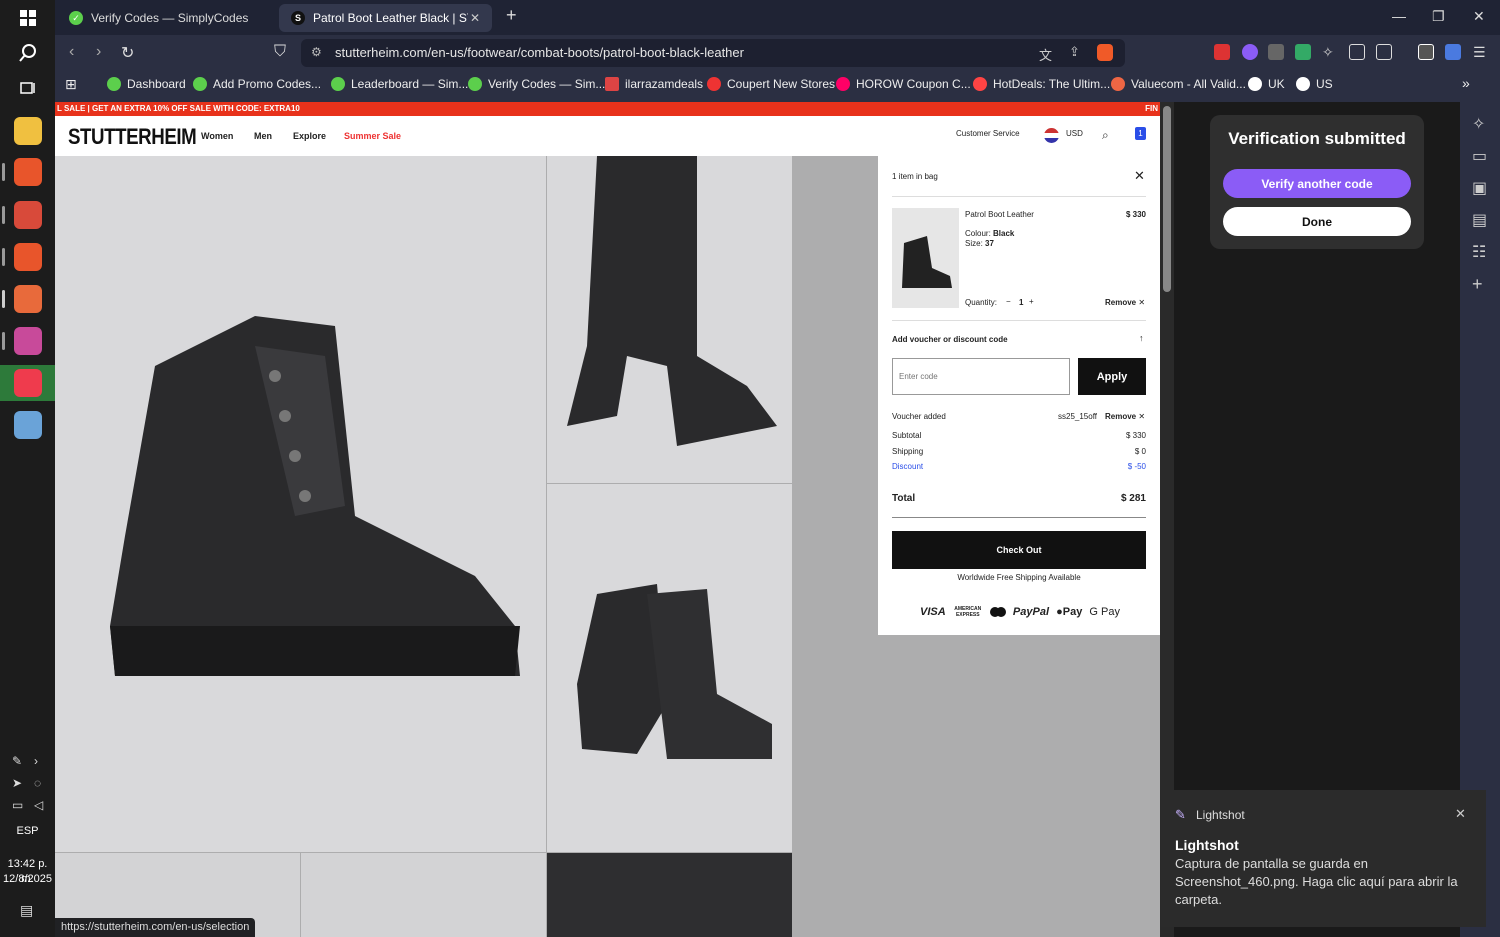 This screenshot has height=937, width=1500. I want to click on translate-icon: 文, so click(1045, 54).